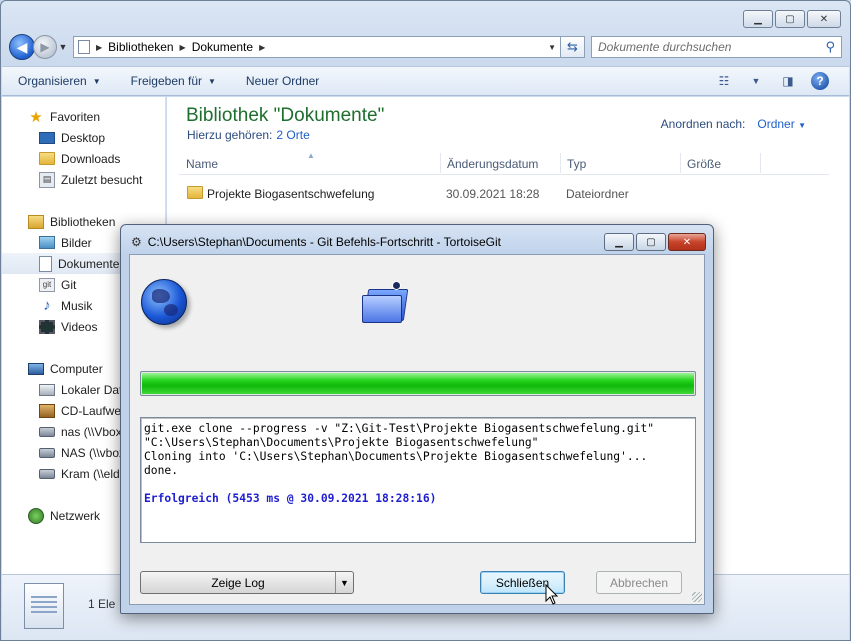 The width and height of the screenshot is (851, 641). I want to click on show-log-button: Zeige Log ▼, so click(247, 582).